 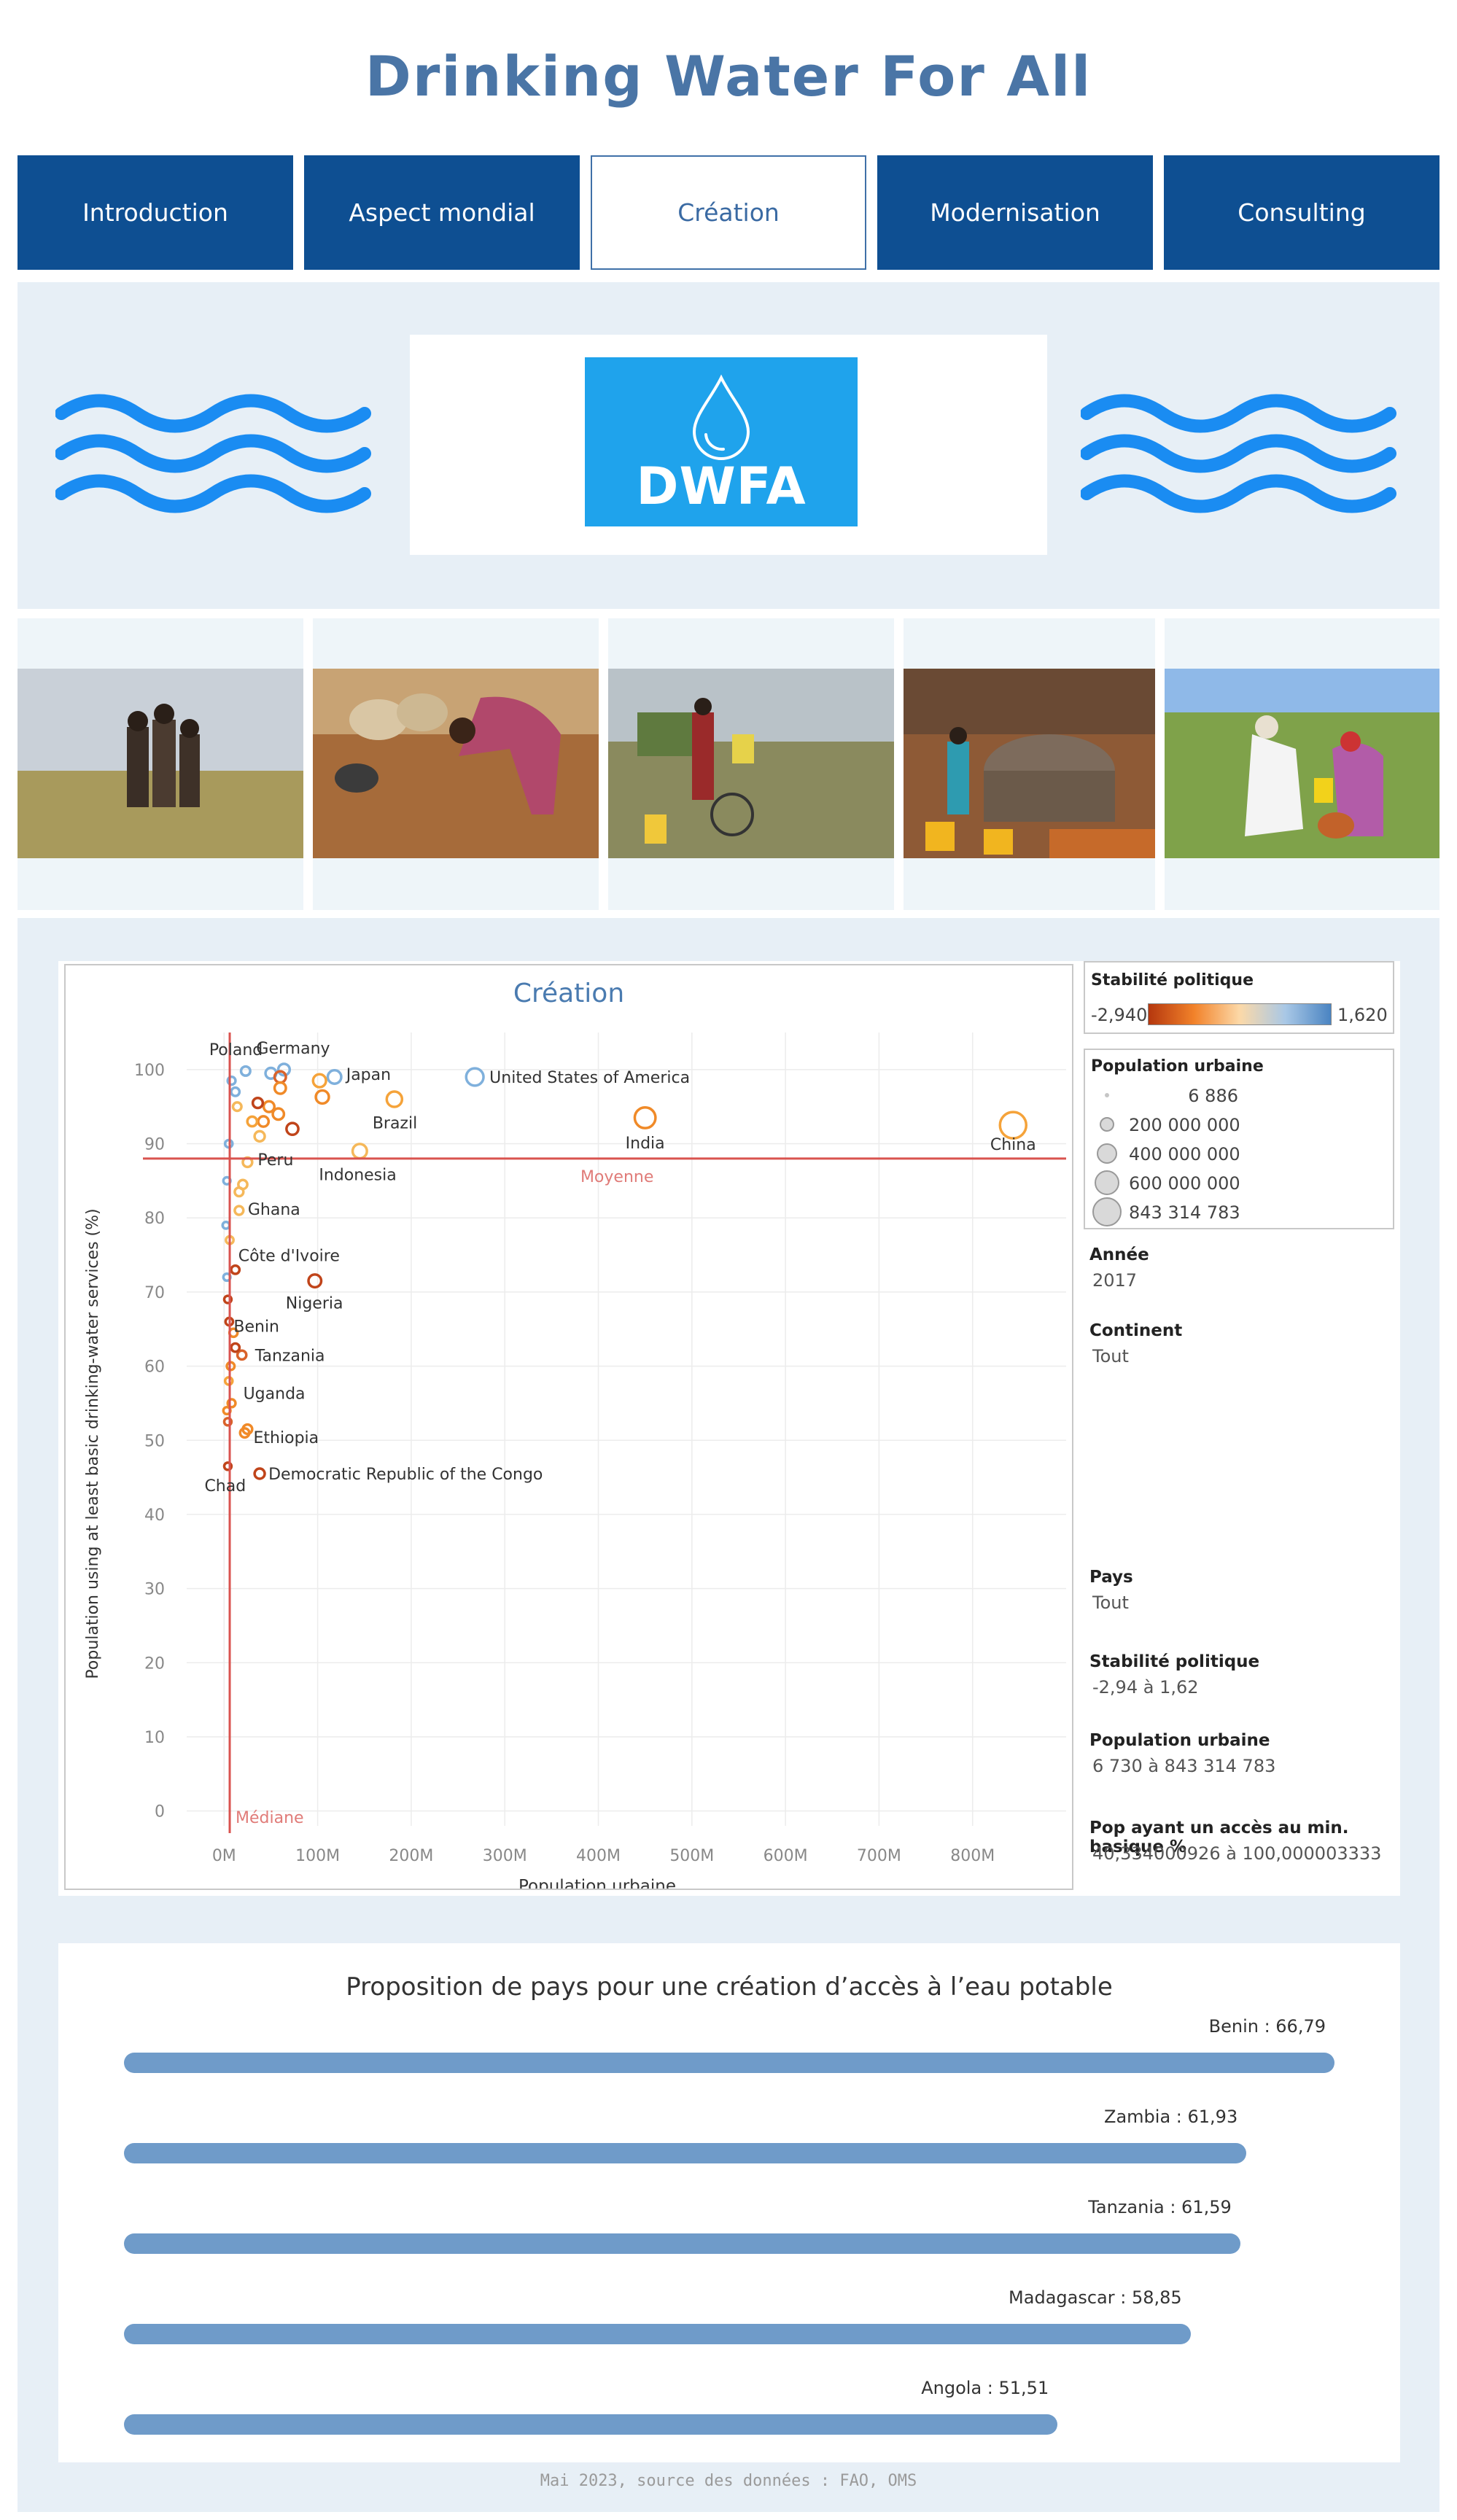 What do you see at coordinates (290, 1356) in the screenshot?
I see `point-label: Tanzania` at bounding box center [290, 1356].